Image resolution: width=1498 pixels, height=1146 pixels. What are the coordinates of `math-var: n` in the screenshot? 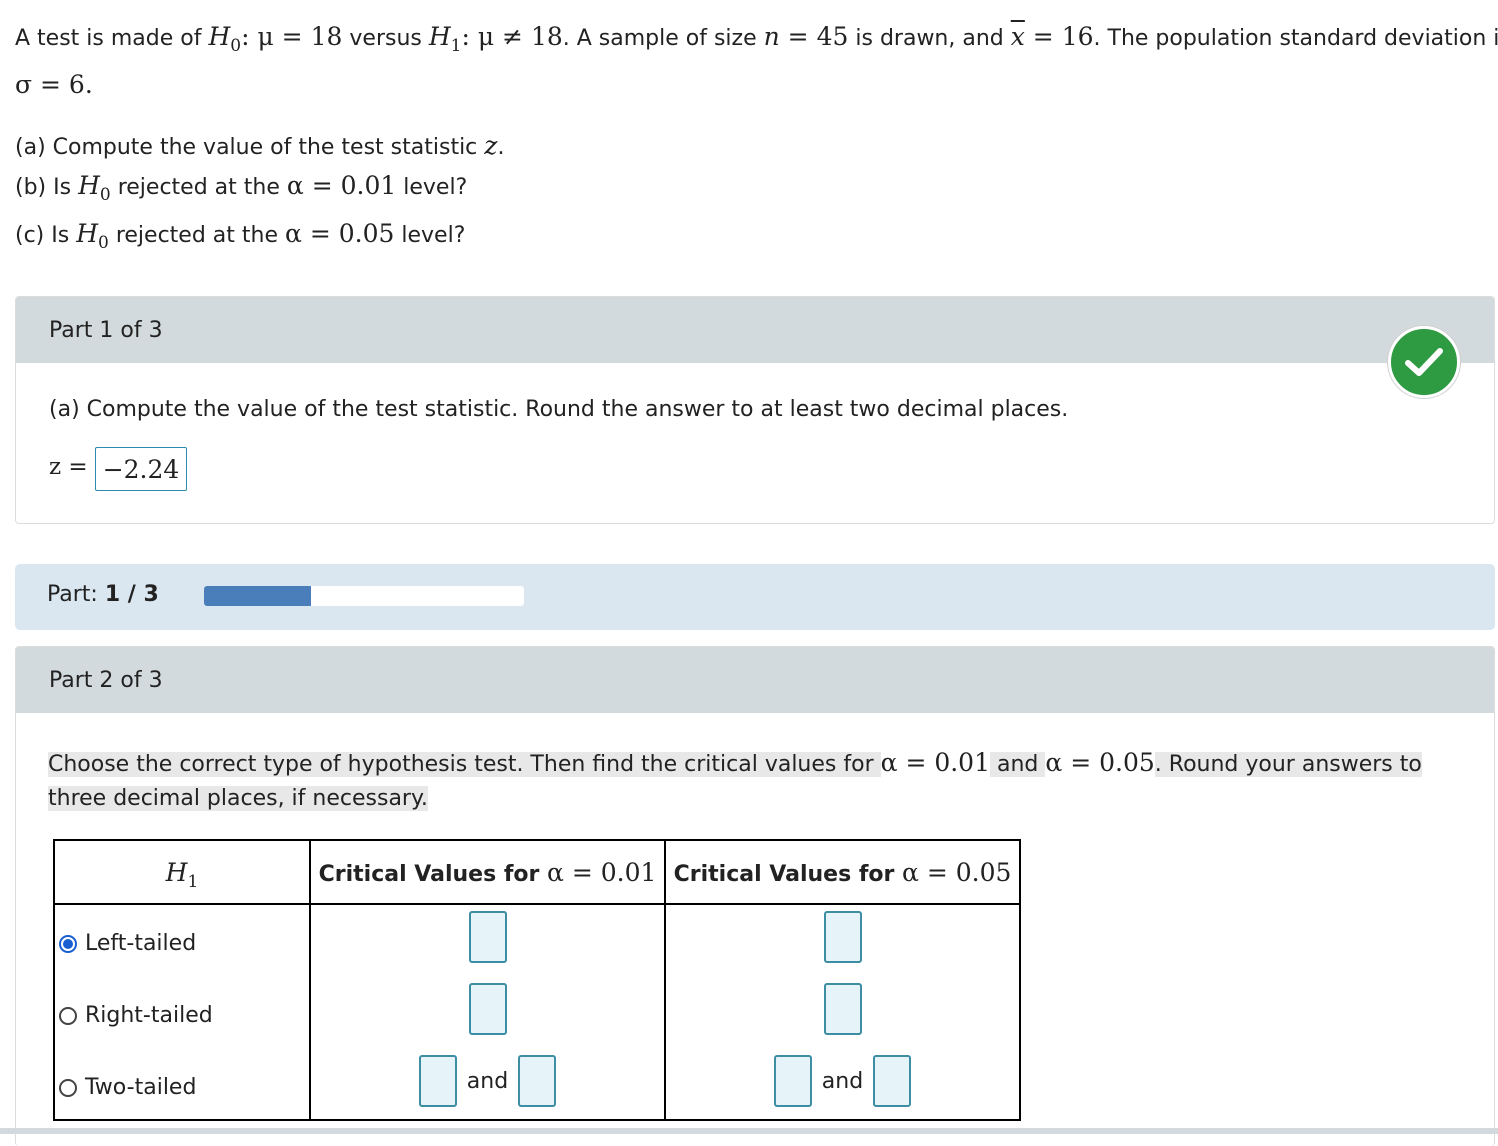 It's located at (771, 36).